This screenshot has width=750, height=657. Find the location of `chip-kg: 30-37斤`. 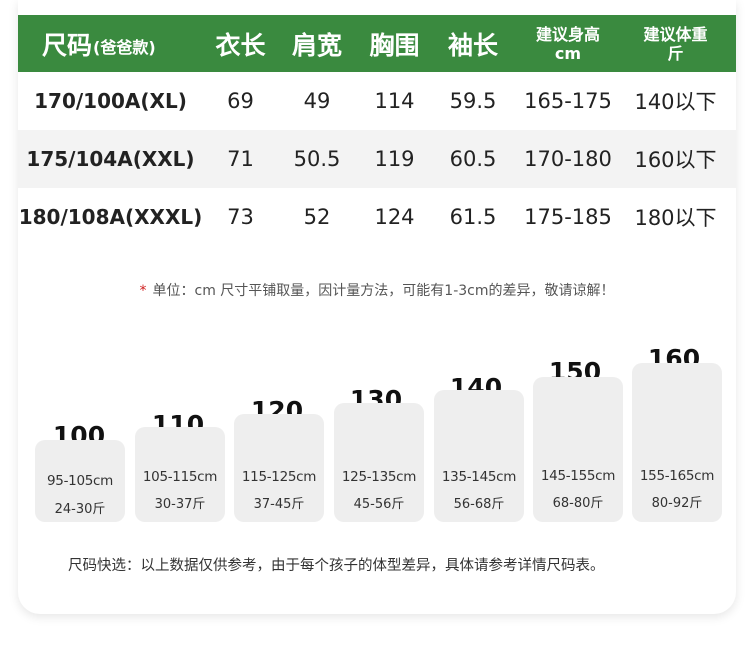

chip-kg: 30-37斤 is located at coordinates (180, 504).